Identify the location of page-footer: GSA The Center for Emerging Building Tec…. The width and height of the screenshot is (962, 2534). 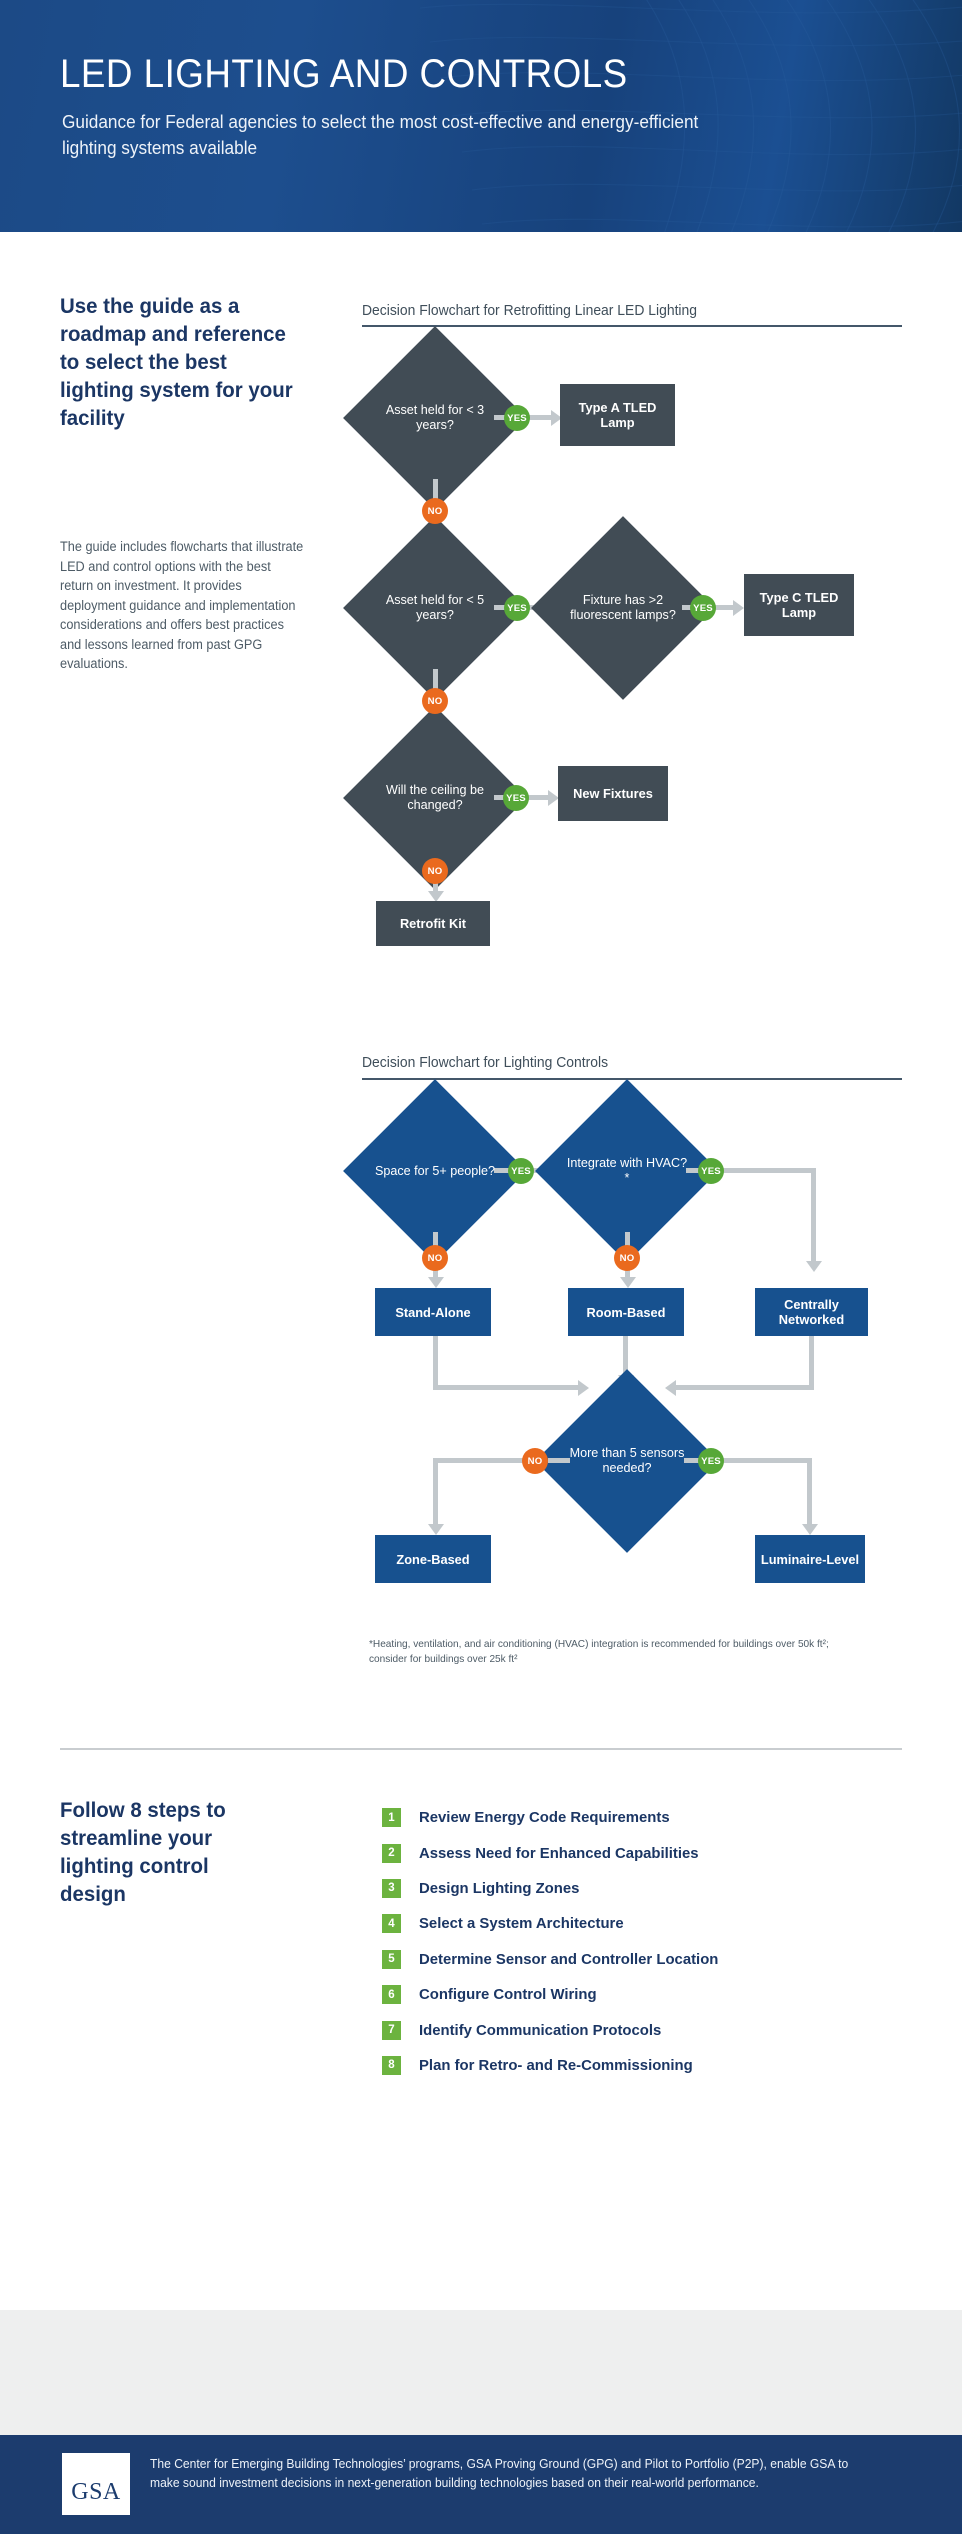
(481, 2484).